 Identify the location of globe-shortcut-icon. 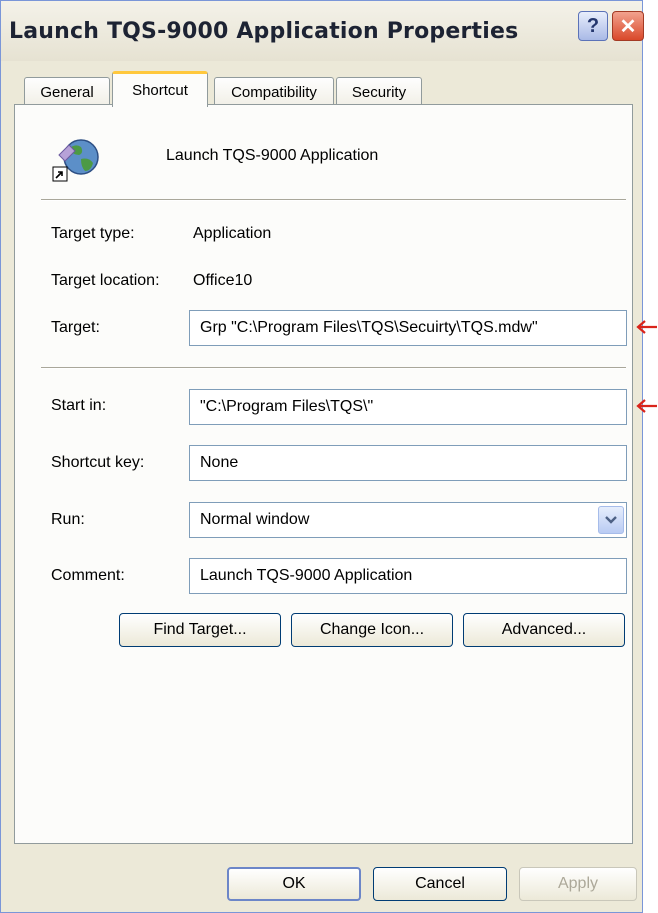
(75, 160).